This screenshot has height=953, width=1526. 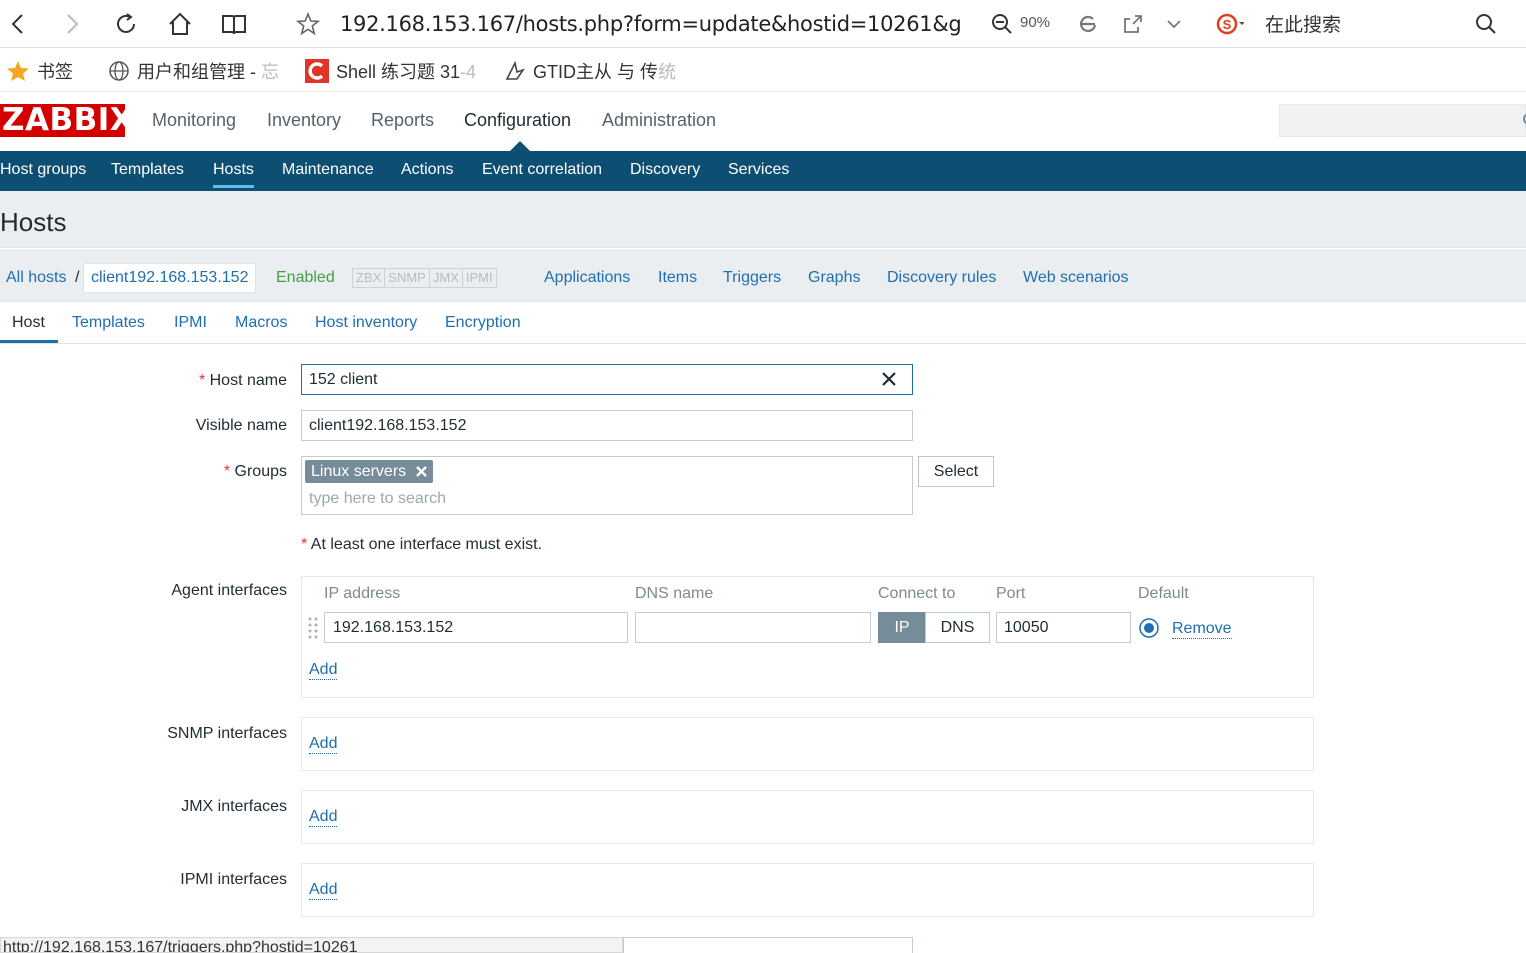 What do you see at coordinates (233, 879) in the screenshot?
I see `ipmi-interfaces-label: IPMI interfaces` at bounding box center [233, 879].